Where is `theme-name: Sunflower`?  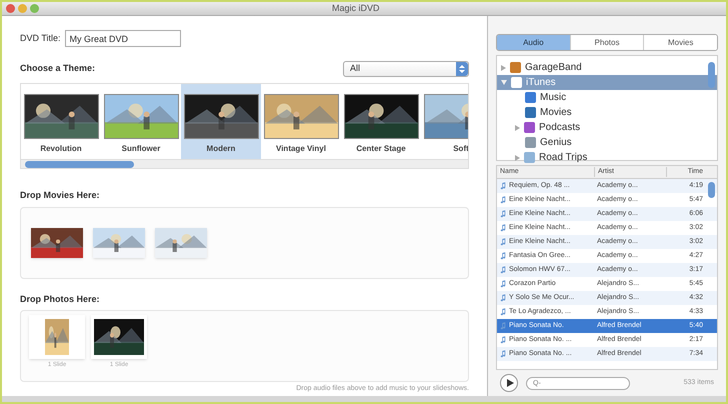
theme-name: Sunflower is located at coordinates (141, 149).